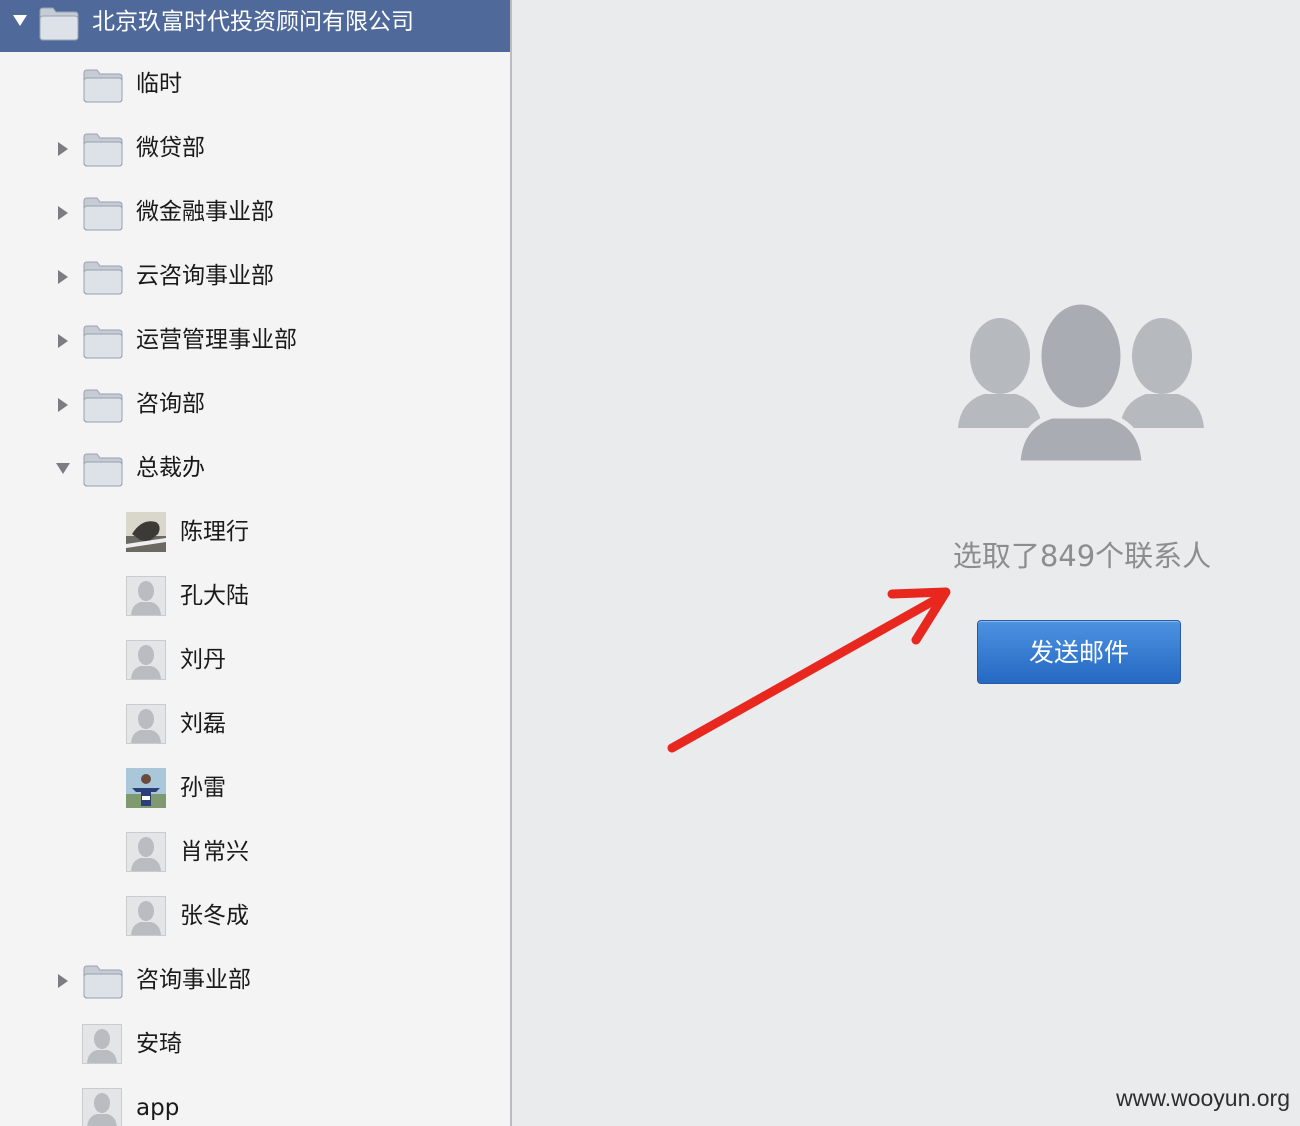 This screenshot has width=1300, height=1126. Describe the element at coordinates (203, 660) in the screenshot. I see `tree-item-label: 刘丹` at that location.